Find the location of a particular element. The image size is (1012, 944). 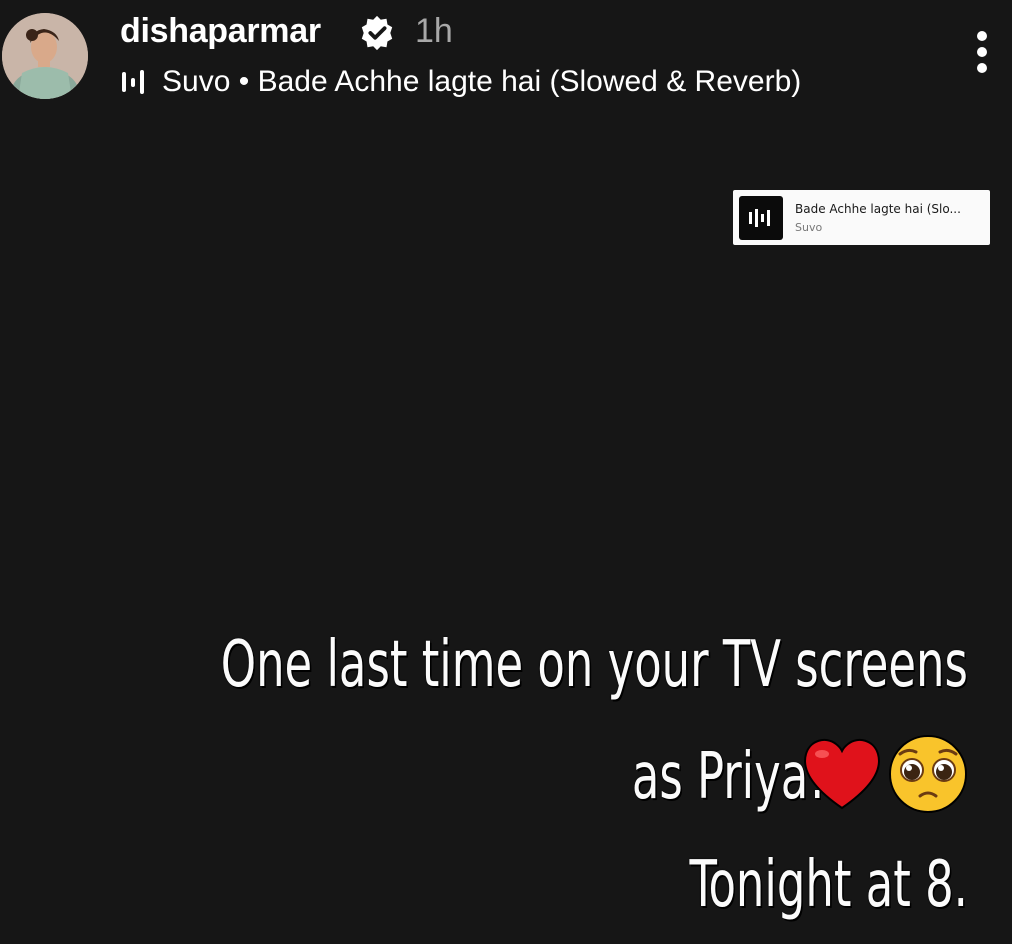

username: dishaparmar is located at coordinates (220, 31).